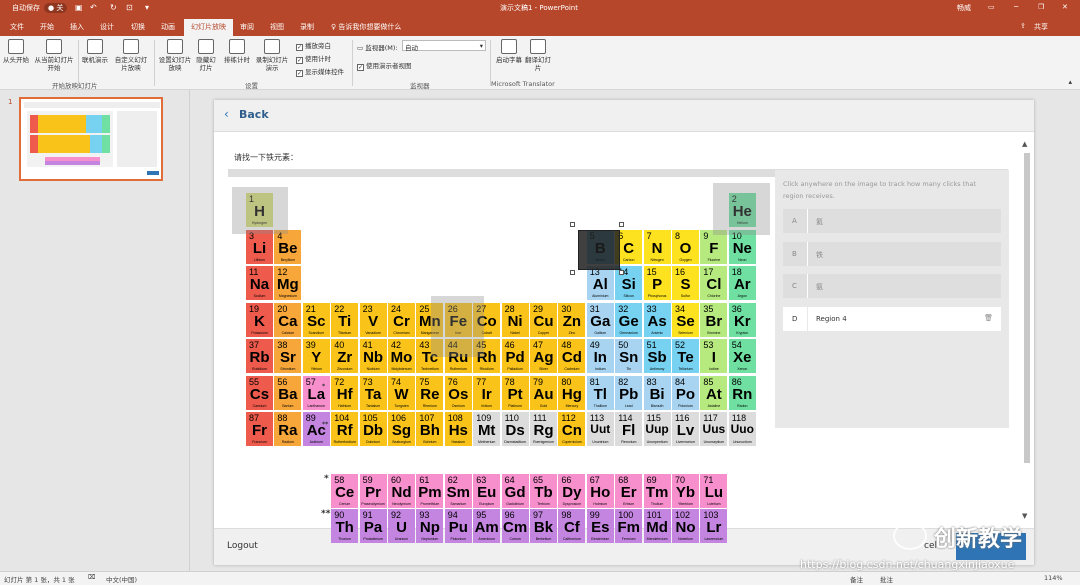  Describe the element at coordinates (208, 27) in the screenshot. I see `tab-slideshow: 幻灯片放映` at that location.